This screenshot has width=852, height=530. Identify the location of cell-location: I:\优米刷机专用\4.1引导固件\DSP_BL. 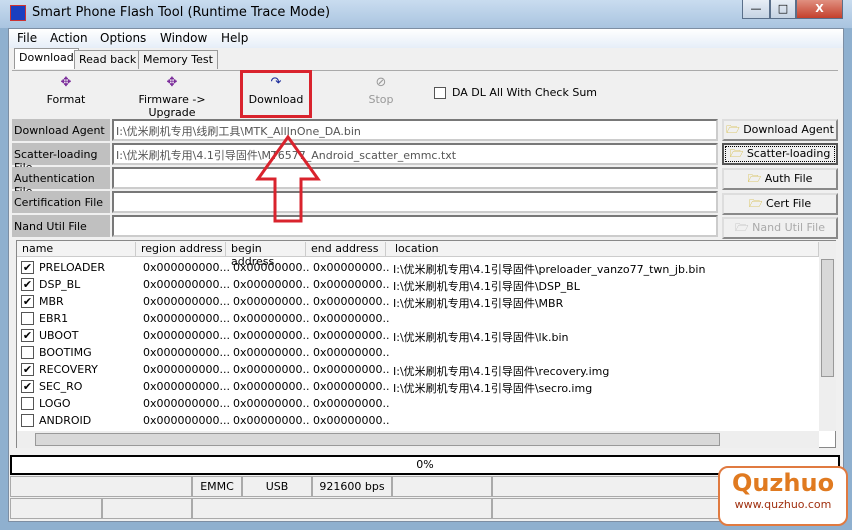
(486, 286).